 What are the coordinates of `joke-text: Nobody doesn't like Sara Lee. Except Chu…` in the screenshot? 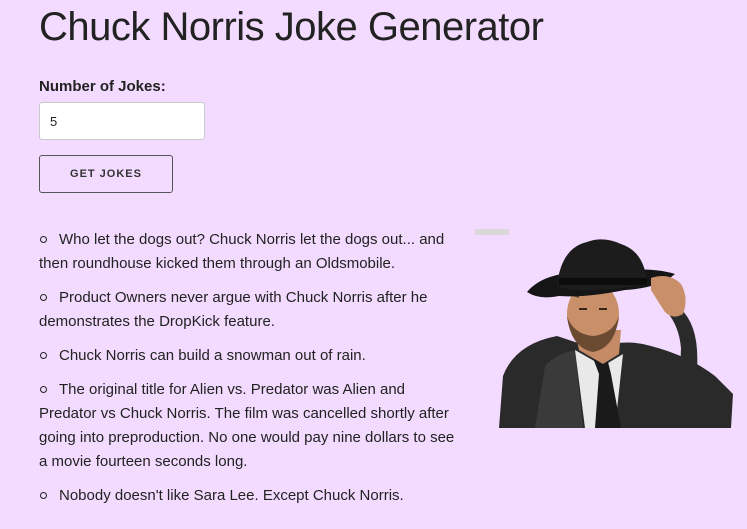 It's located at (231, 495).